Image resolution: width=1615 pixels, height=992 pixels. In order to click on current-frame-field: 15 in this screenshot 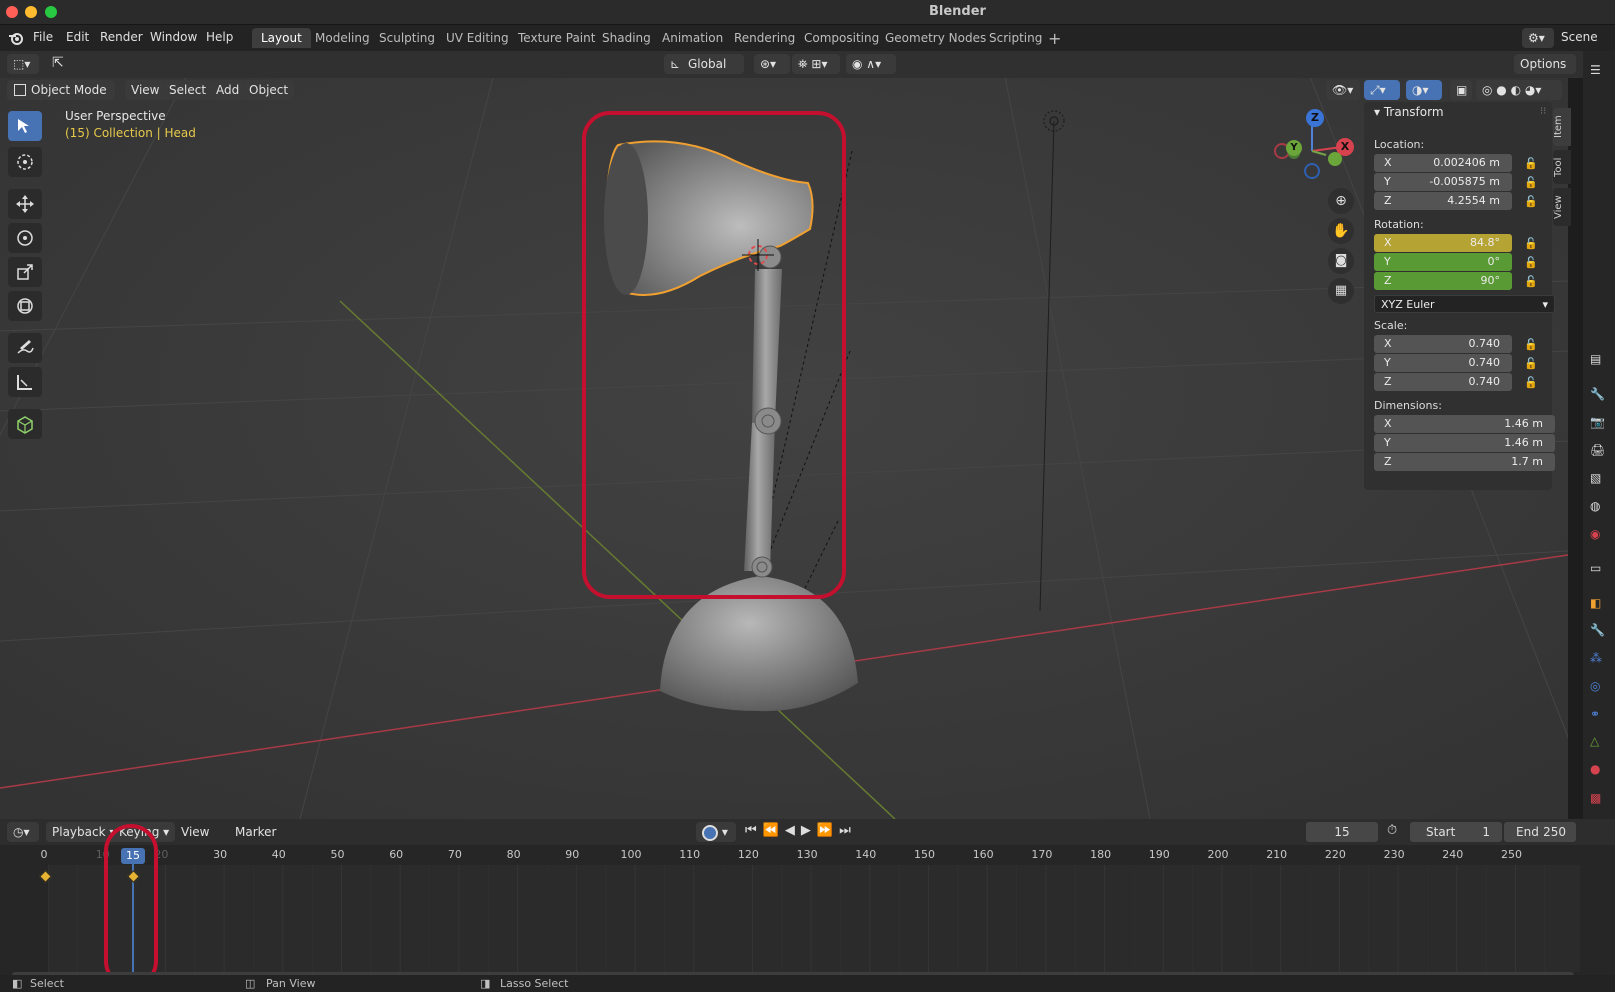, I will do `click(1342, 832)`.